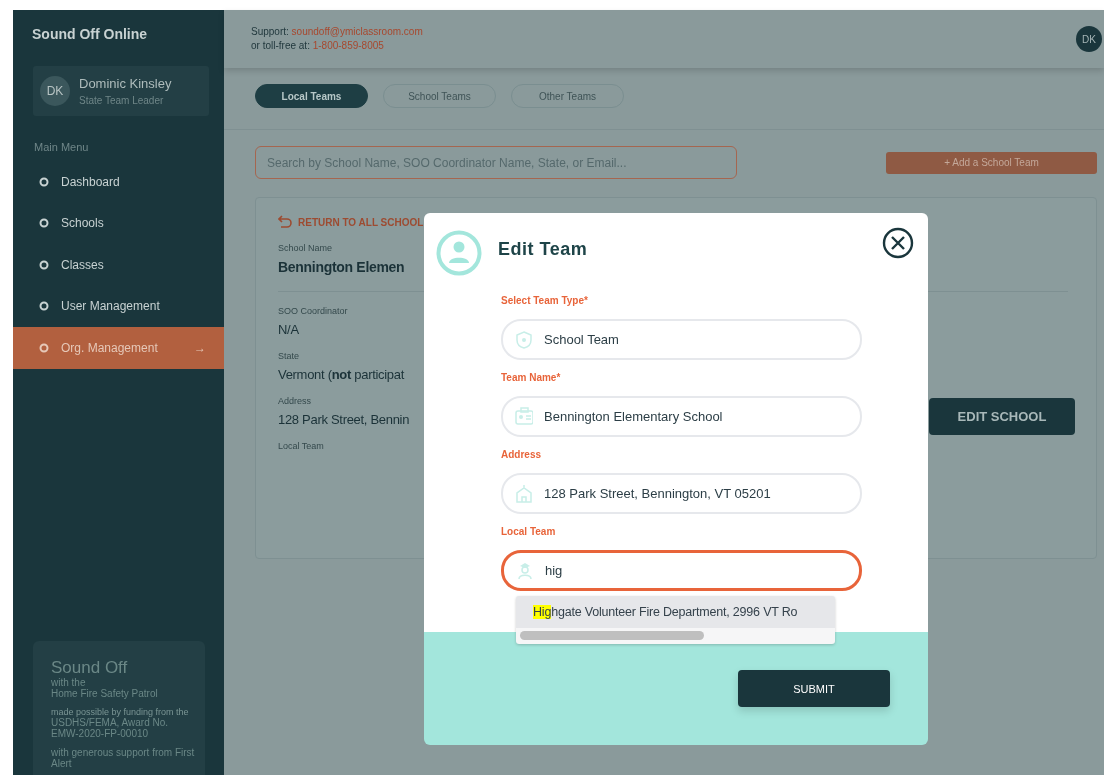  What do you see at coordinates (306, 248) in the screenshot?
I see `field-label: School Name` at bounding box center [306, 248].